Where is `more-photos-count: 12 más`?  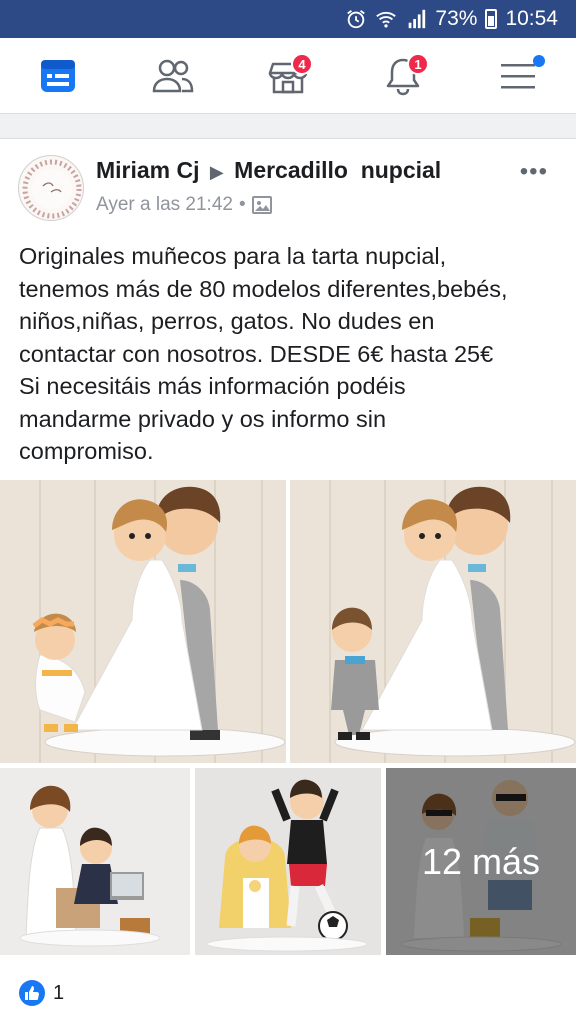 more-photos-count: 12 más is located at coordinates (481, 861).